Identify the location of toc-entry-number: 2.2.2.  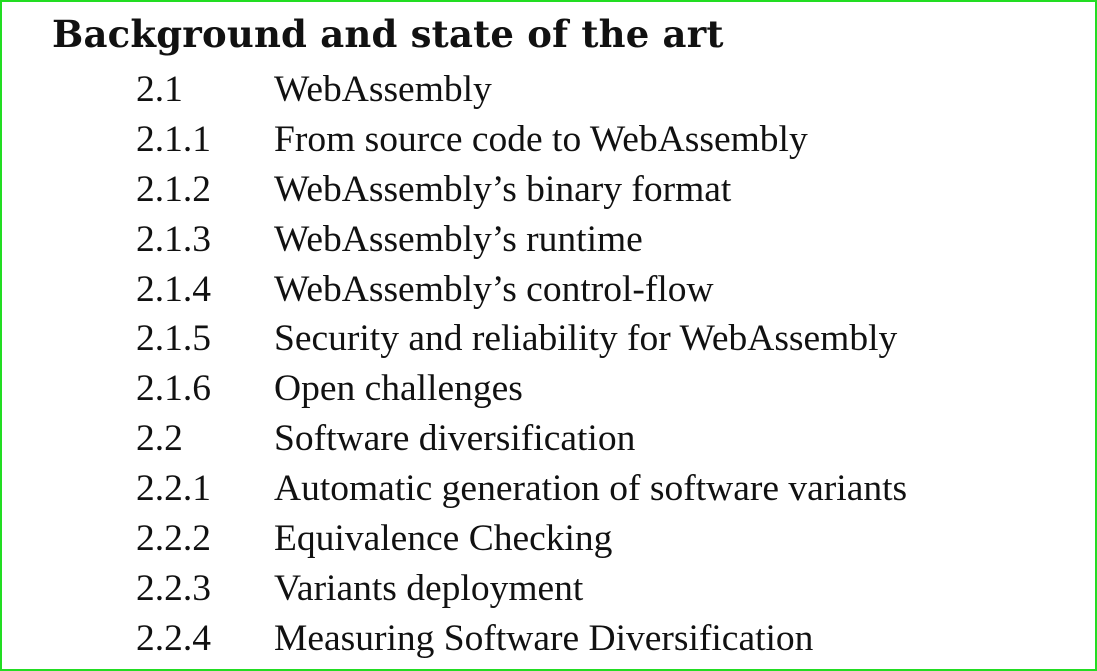
(173, 539).